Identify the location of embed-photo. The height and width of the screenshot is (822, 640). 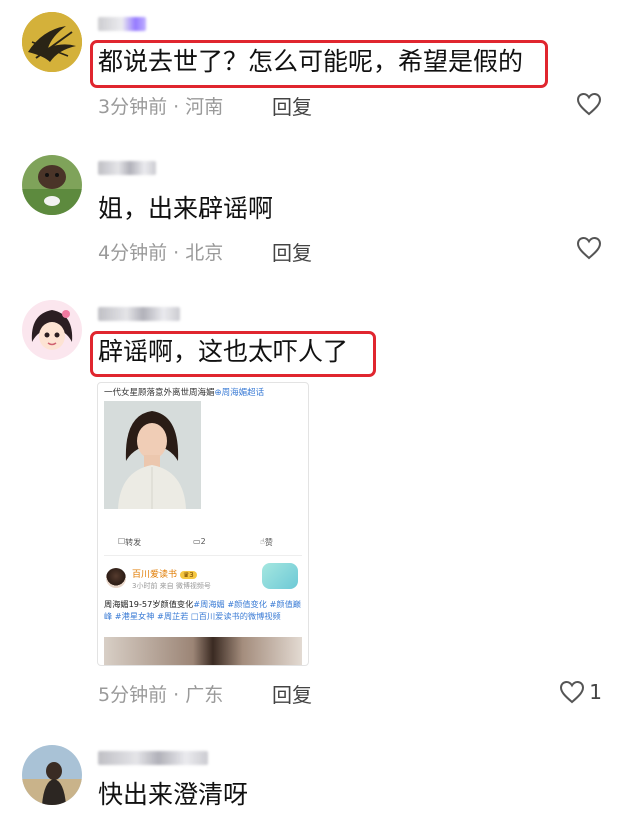
(152, 455).